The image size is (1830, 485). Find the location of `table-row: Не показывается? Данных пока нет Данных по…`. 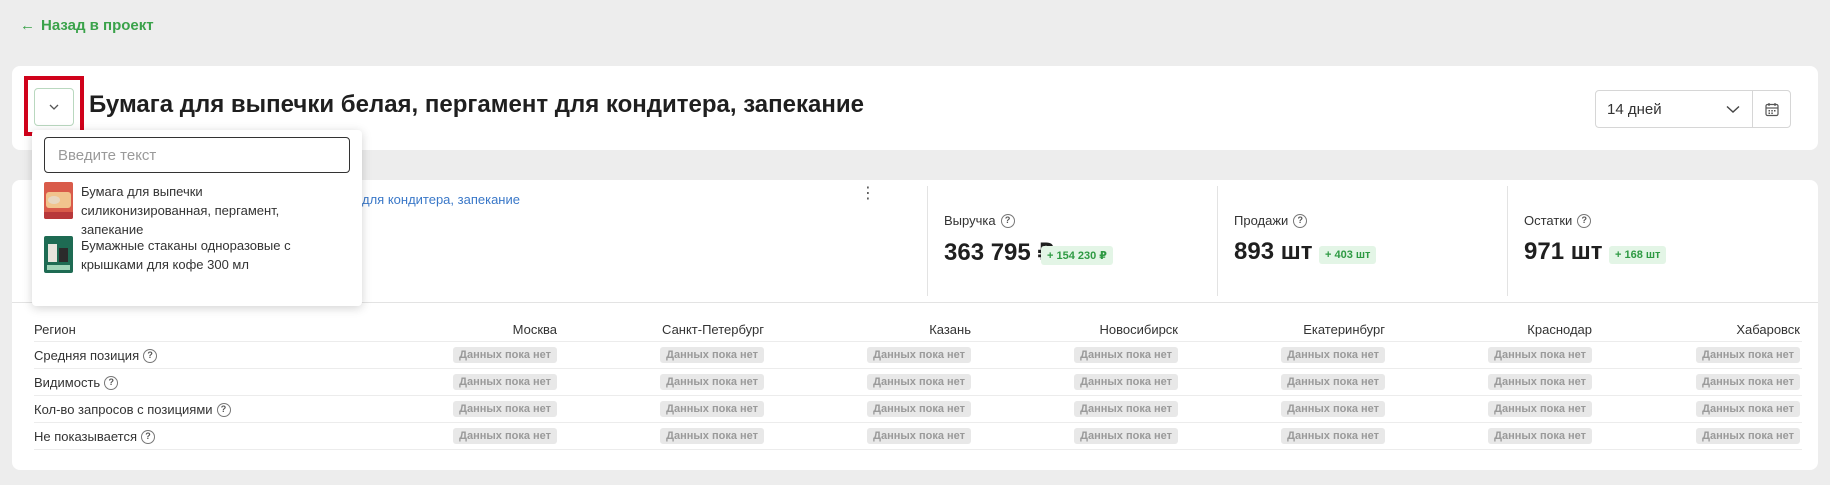

table-row: Не показывается? Данных пока нет Данных по… is located at coordinates (918, 436).